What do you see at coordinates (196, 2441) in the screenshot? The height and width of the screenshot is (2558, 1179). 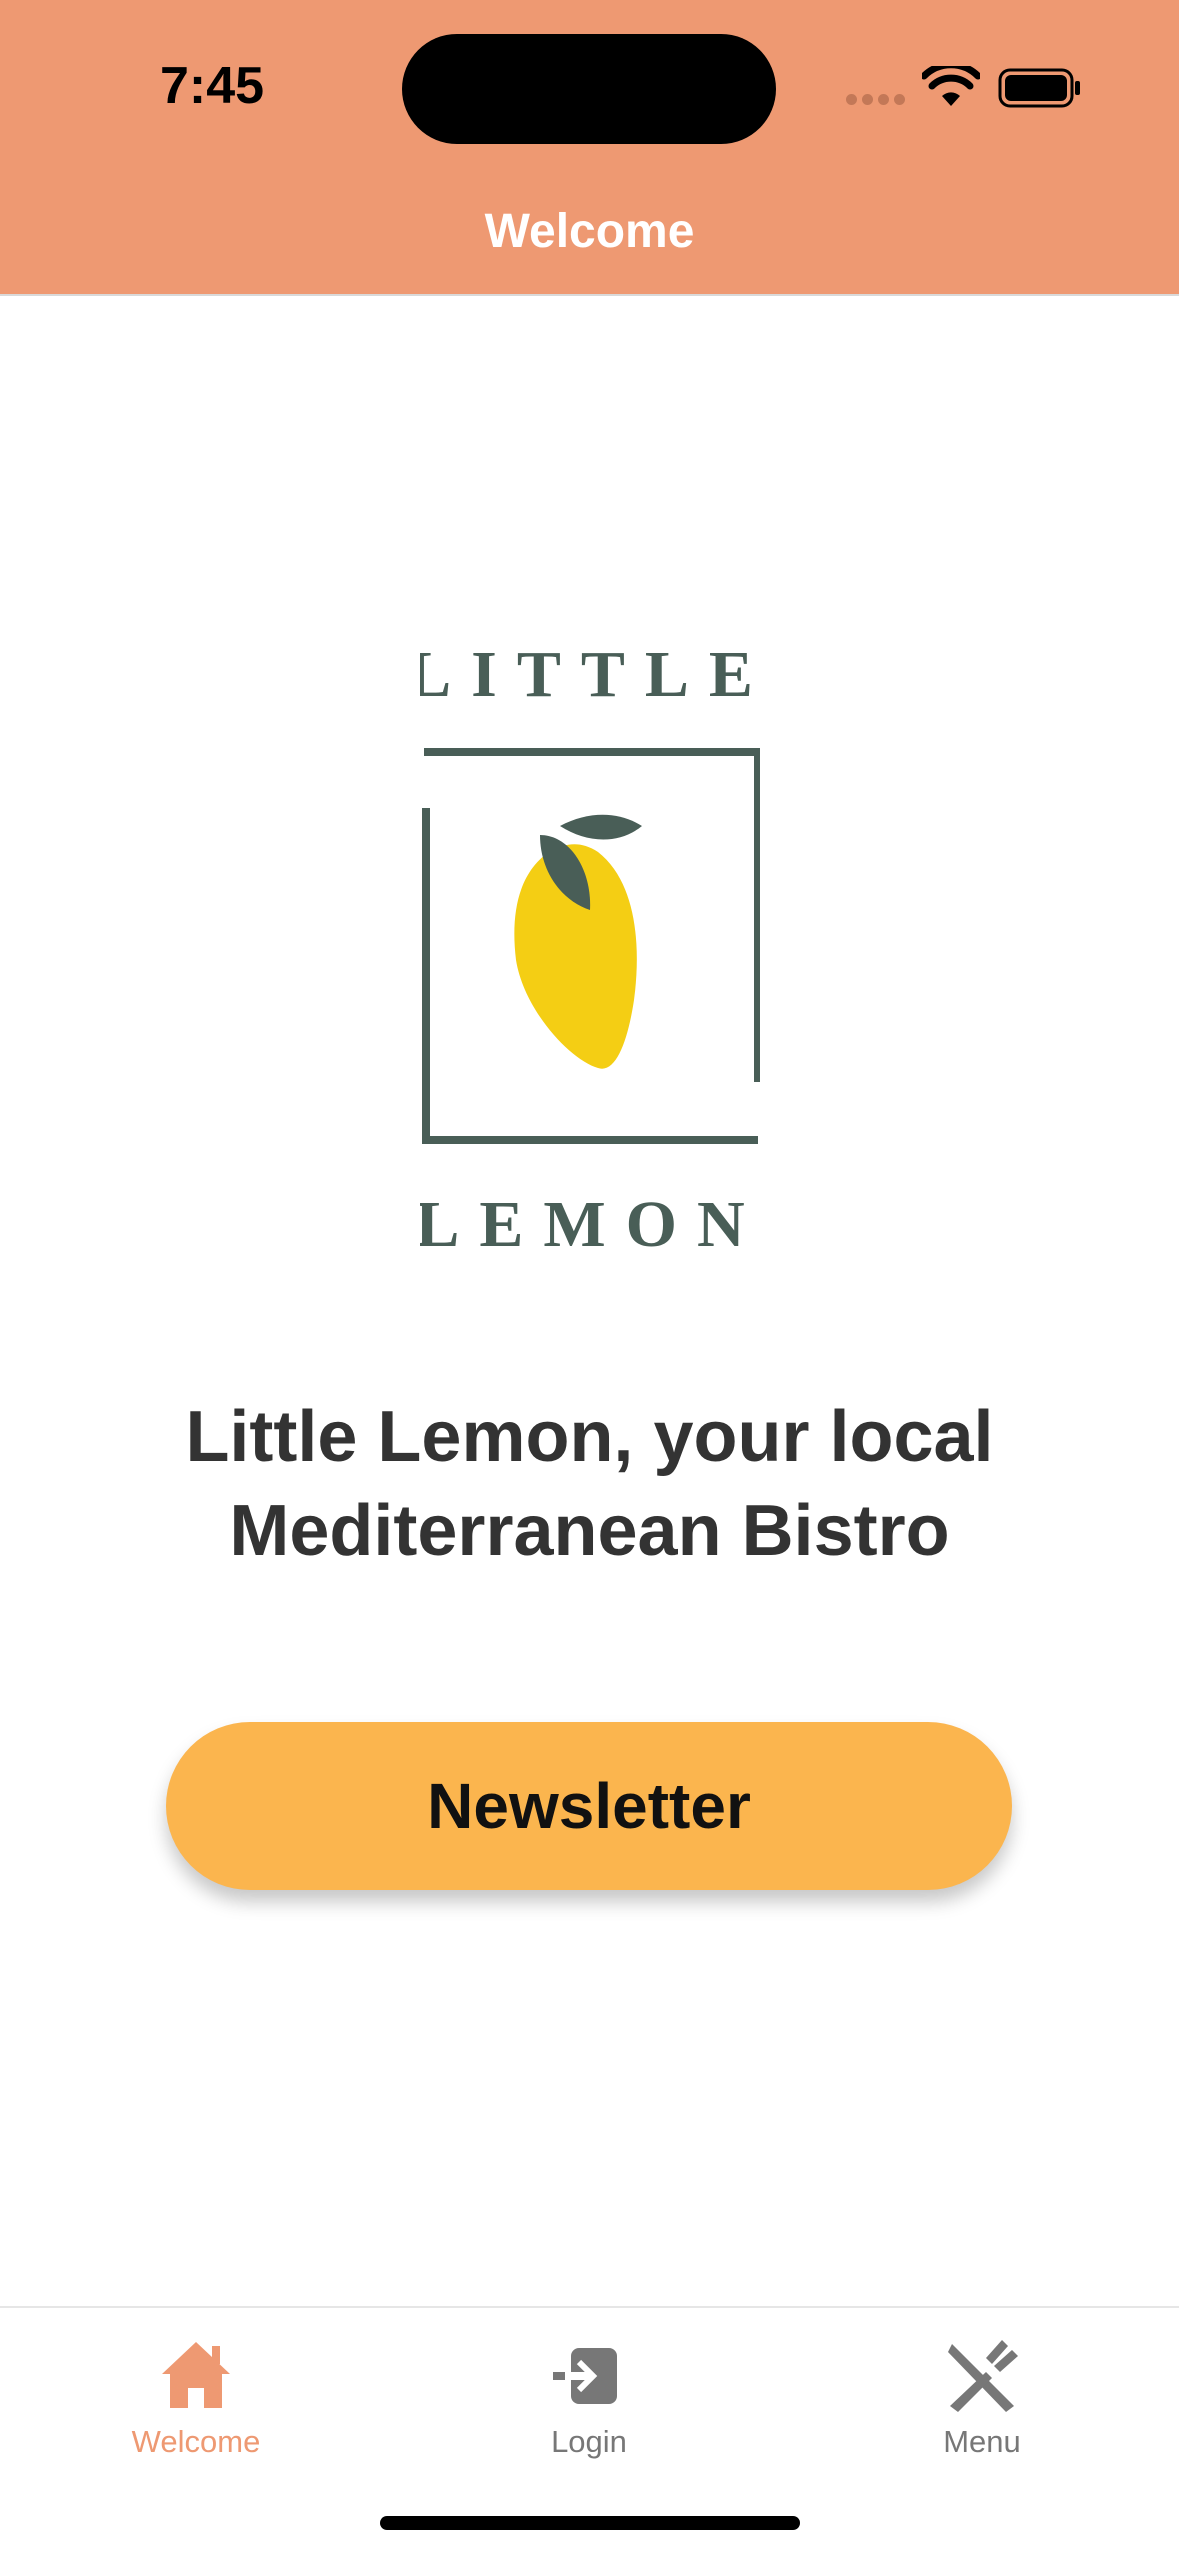 I see `tab-label-welcome: Welcome` at bounding box center [196, 2441].